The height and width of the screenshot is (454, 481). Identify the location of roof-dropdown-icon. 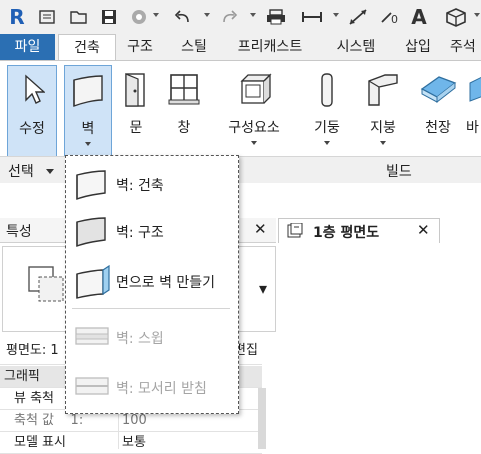
(383, 143).